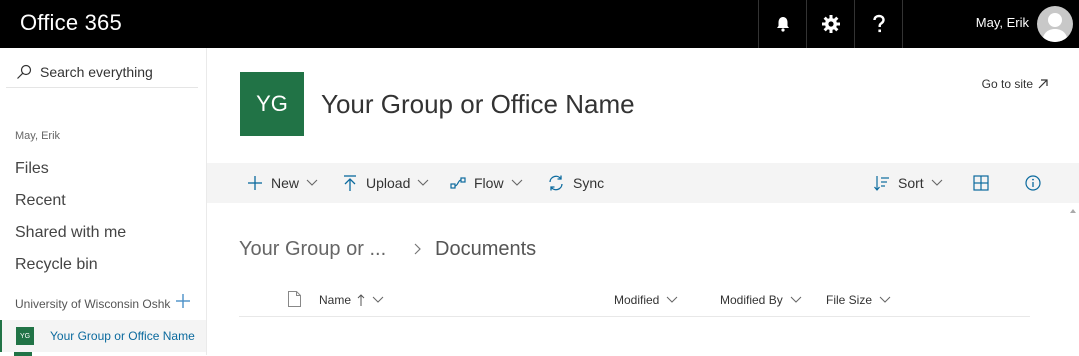 The width and height of the screenshot is (1079, 356). I want to click on column-header-name: Name, so click(351, 300).